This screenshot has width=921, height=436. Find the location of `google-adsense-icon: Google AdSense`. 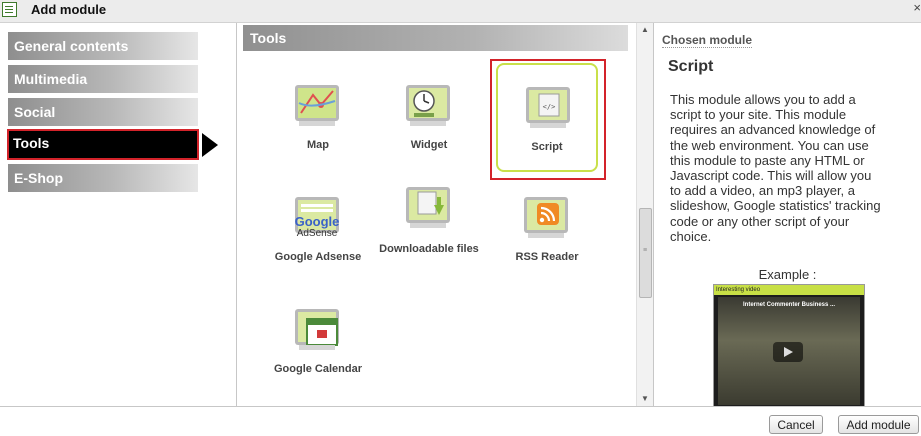

google-adsense-icon: Google AdSense is located at coordinates (317, 218).